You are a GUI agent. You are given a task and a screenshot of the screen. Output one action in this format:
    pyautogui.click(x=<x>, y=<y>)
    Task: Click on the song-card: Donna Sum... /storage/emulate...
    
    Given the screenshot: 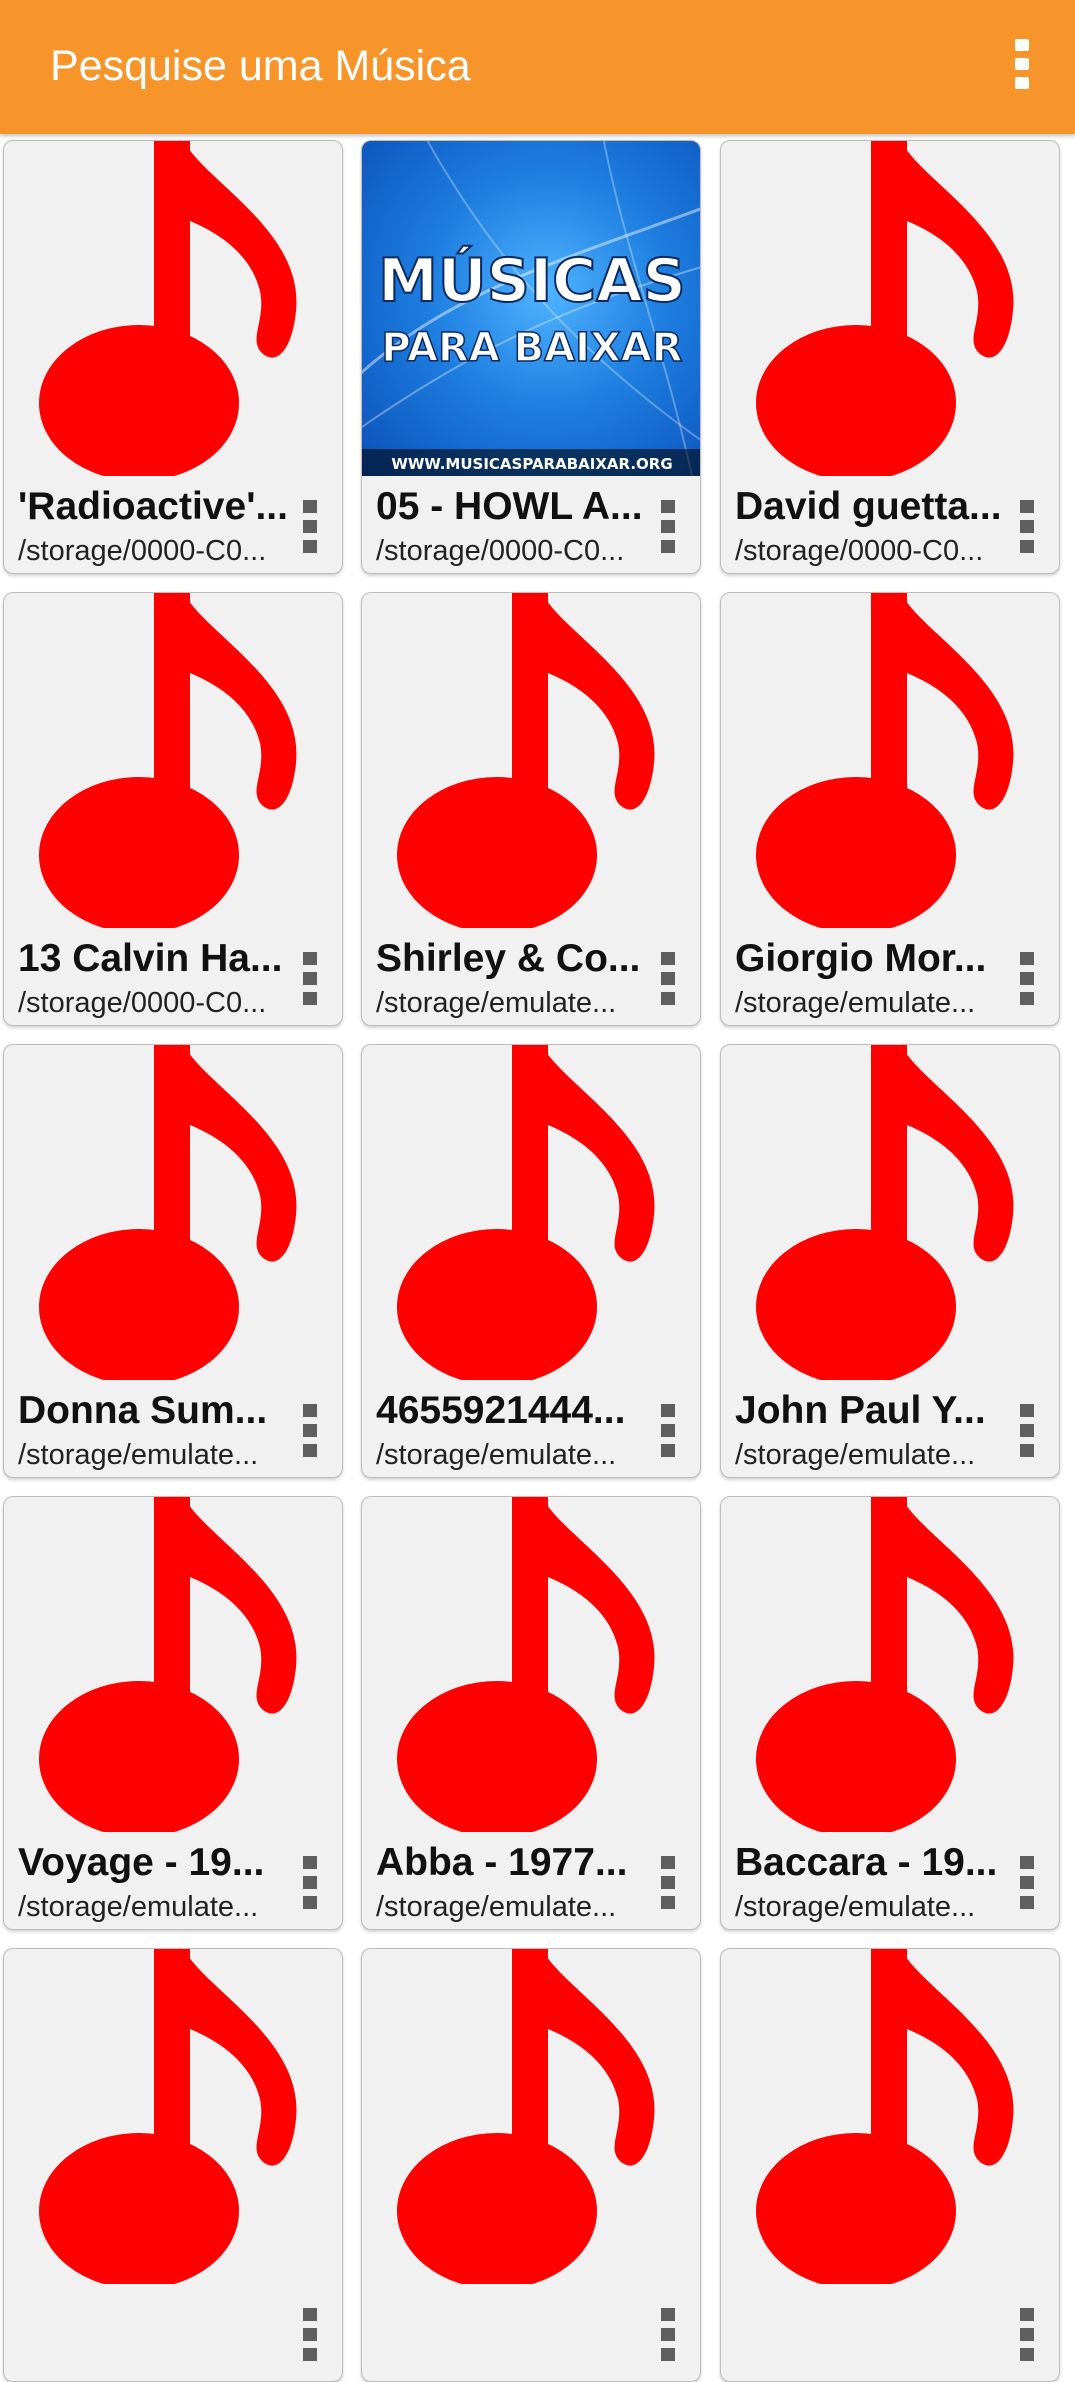 What is the action you would take?
    pyautogui.click(x=173, y=1261)
    